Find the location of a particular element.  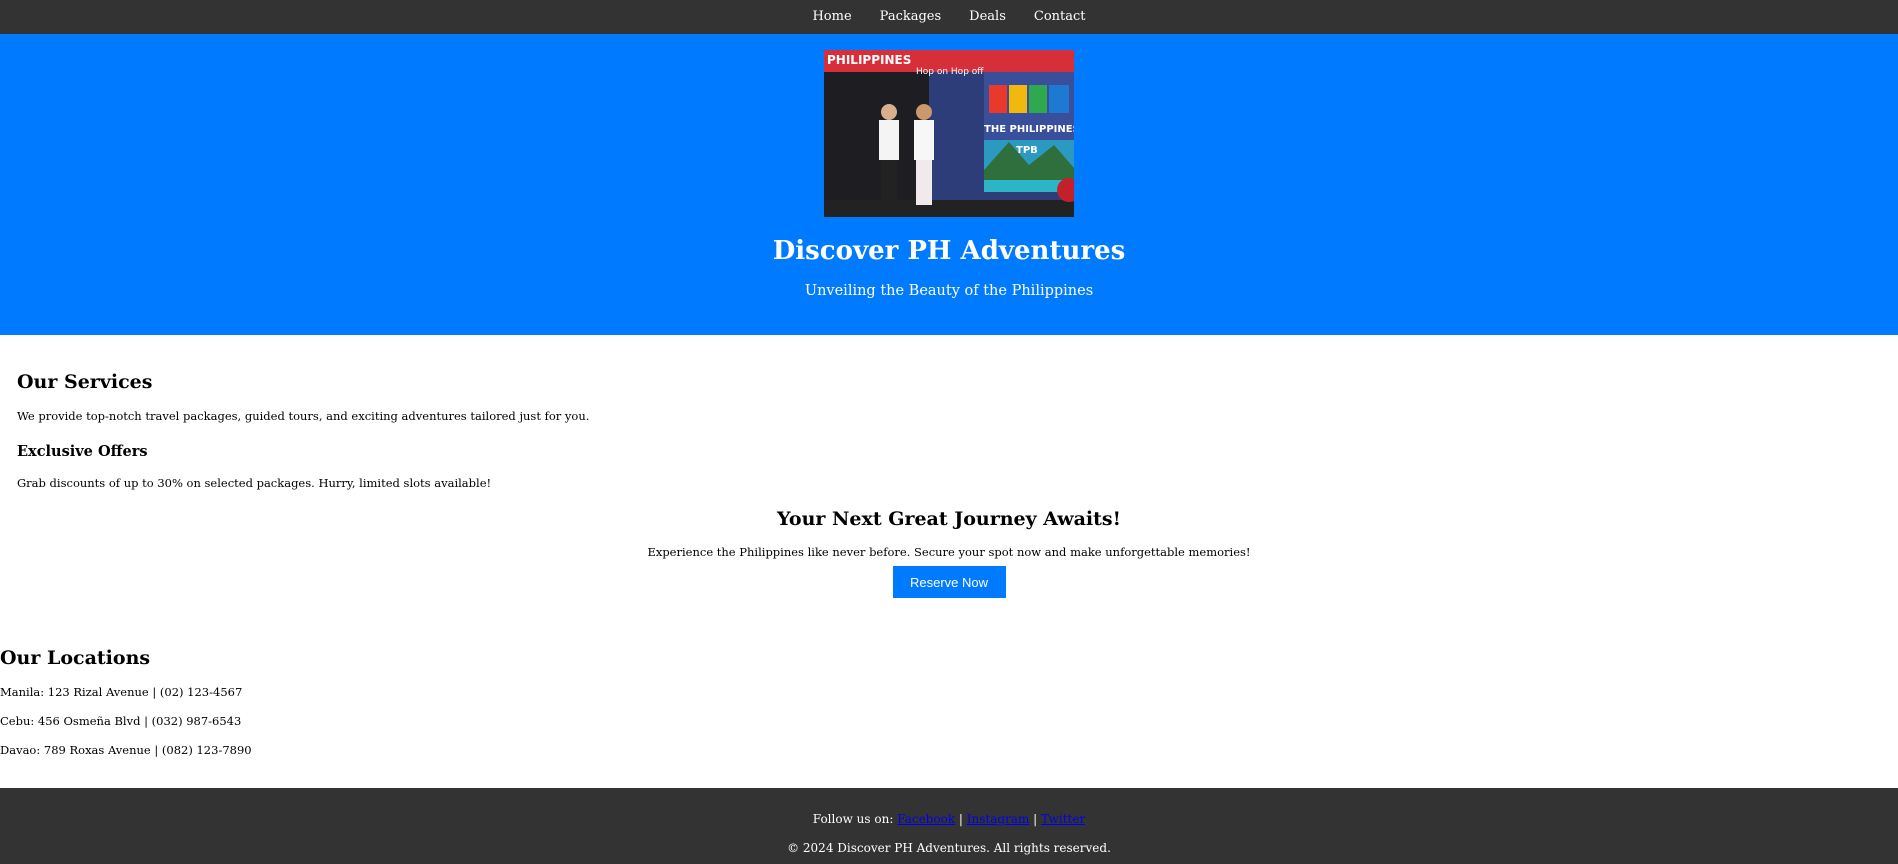

nav-contact-link: Contact is located at coordinates (1060, 17).